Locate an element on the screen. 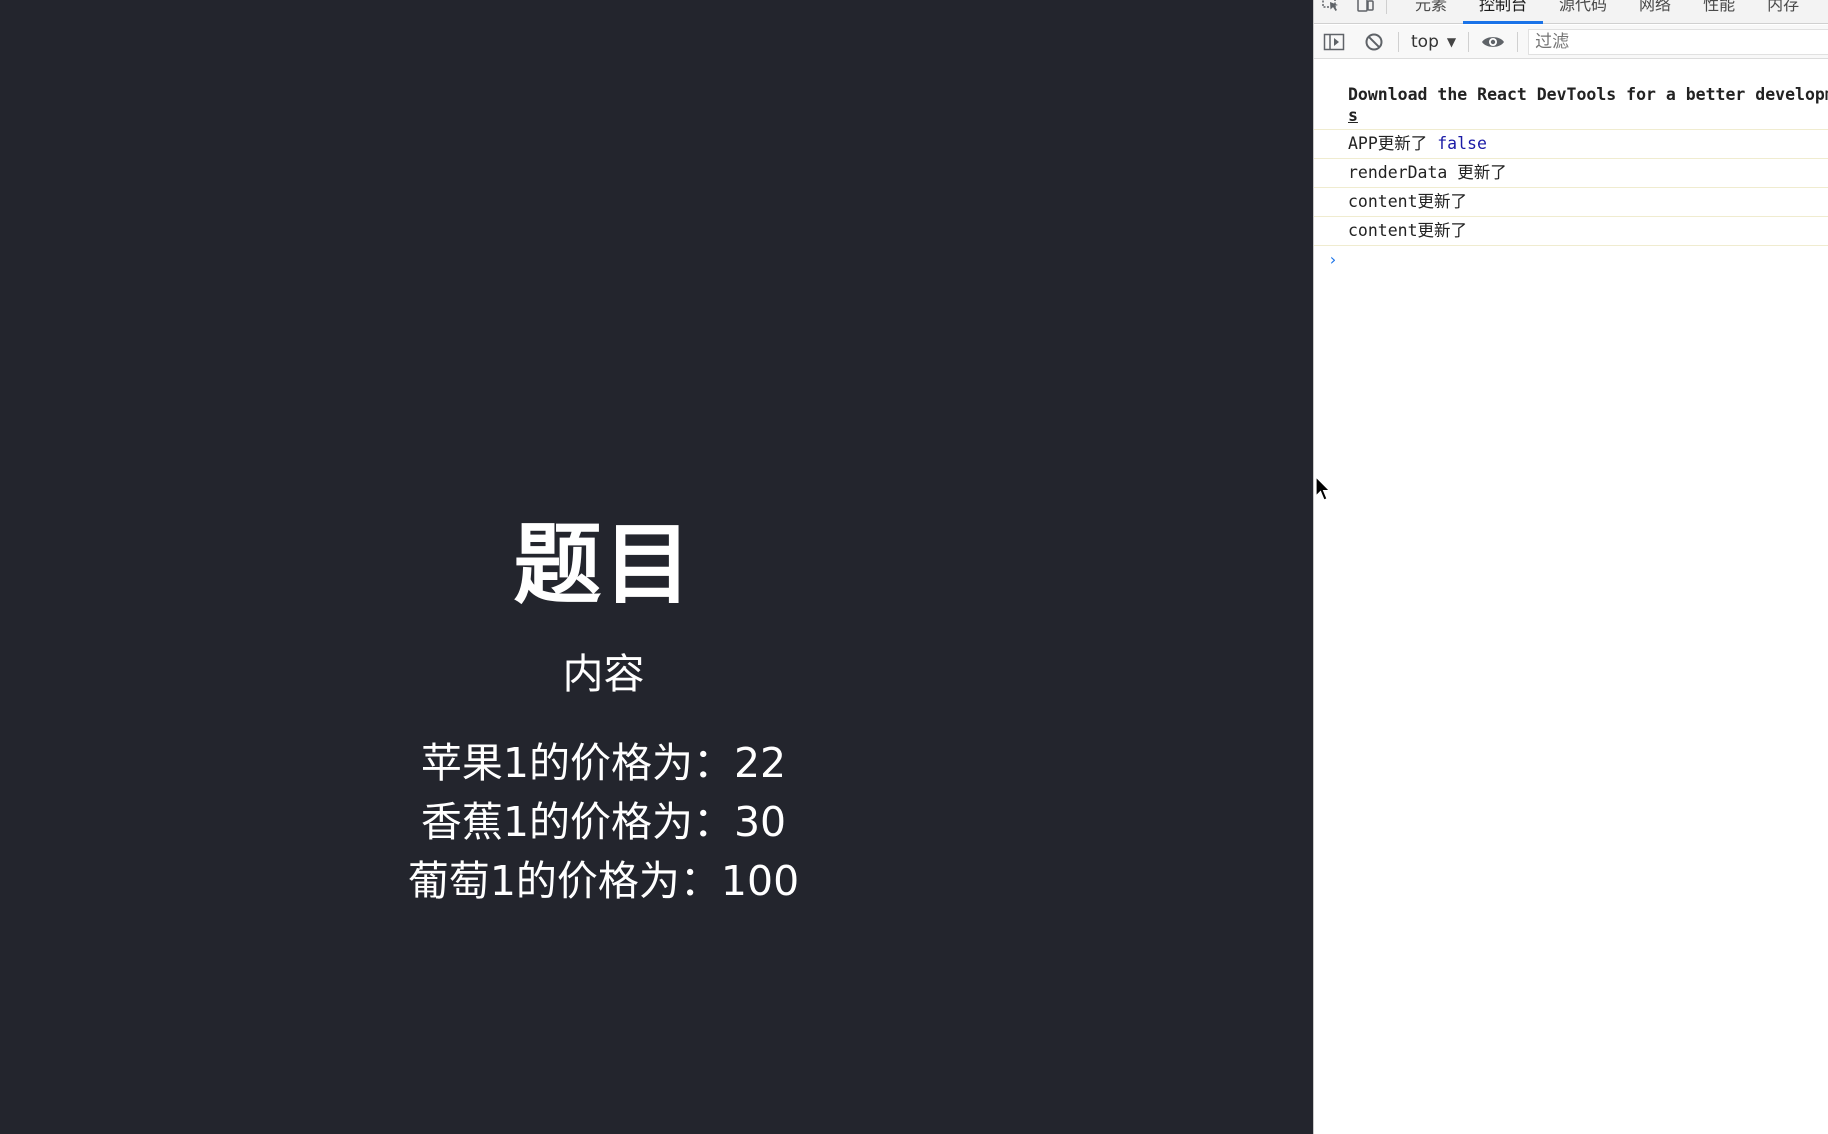  inspect-element-icon is located at coordinates (1331, 7).